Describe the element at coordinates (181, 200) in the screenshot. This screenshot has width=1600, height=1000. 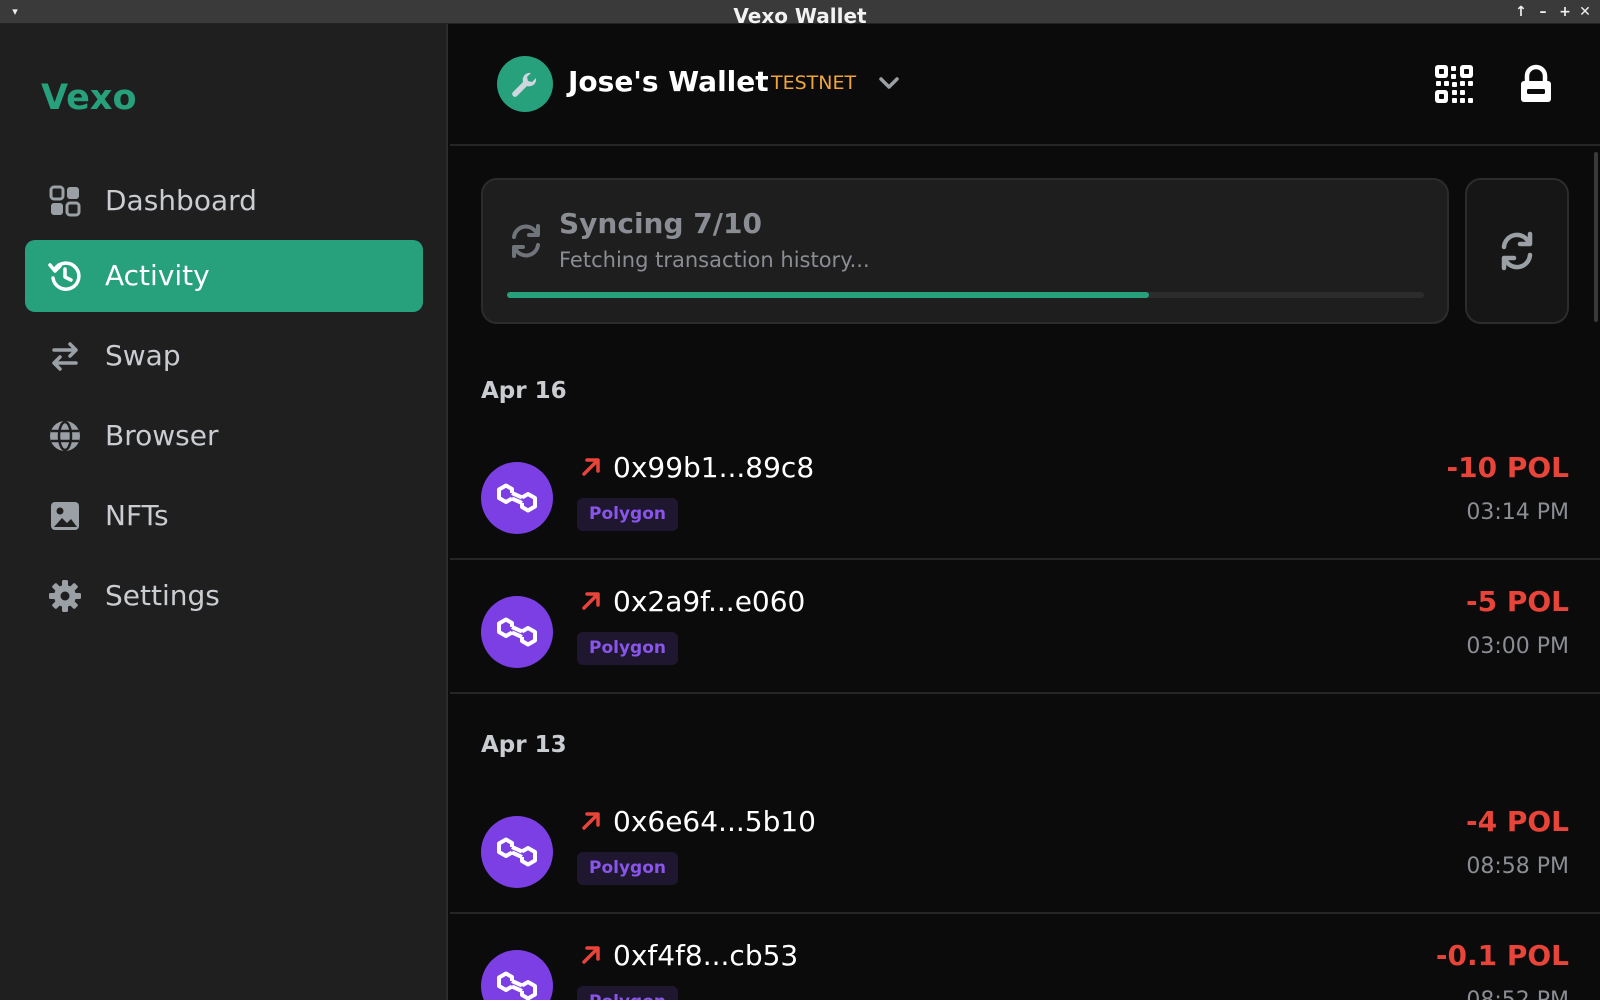
I see `sidebar-item-label: Dashboard` at that location.